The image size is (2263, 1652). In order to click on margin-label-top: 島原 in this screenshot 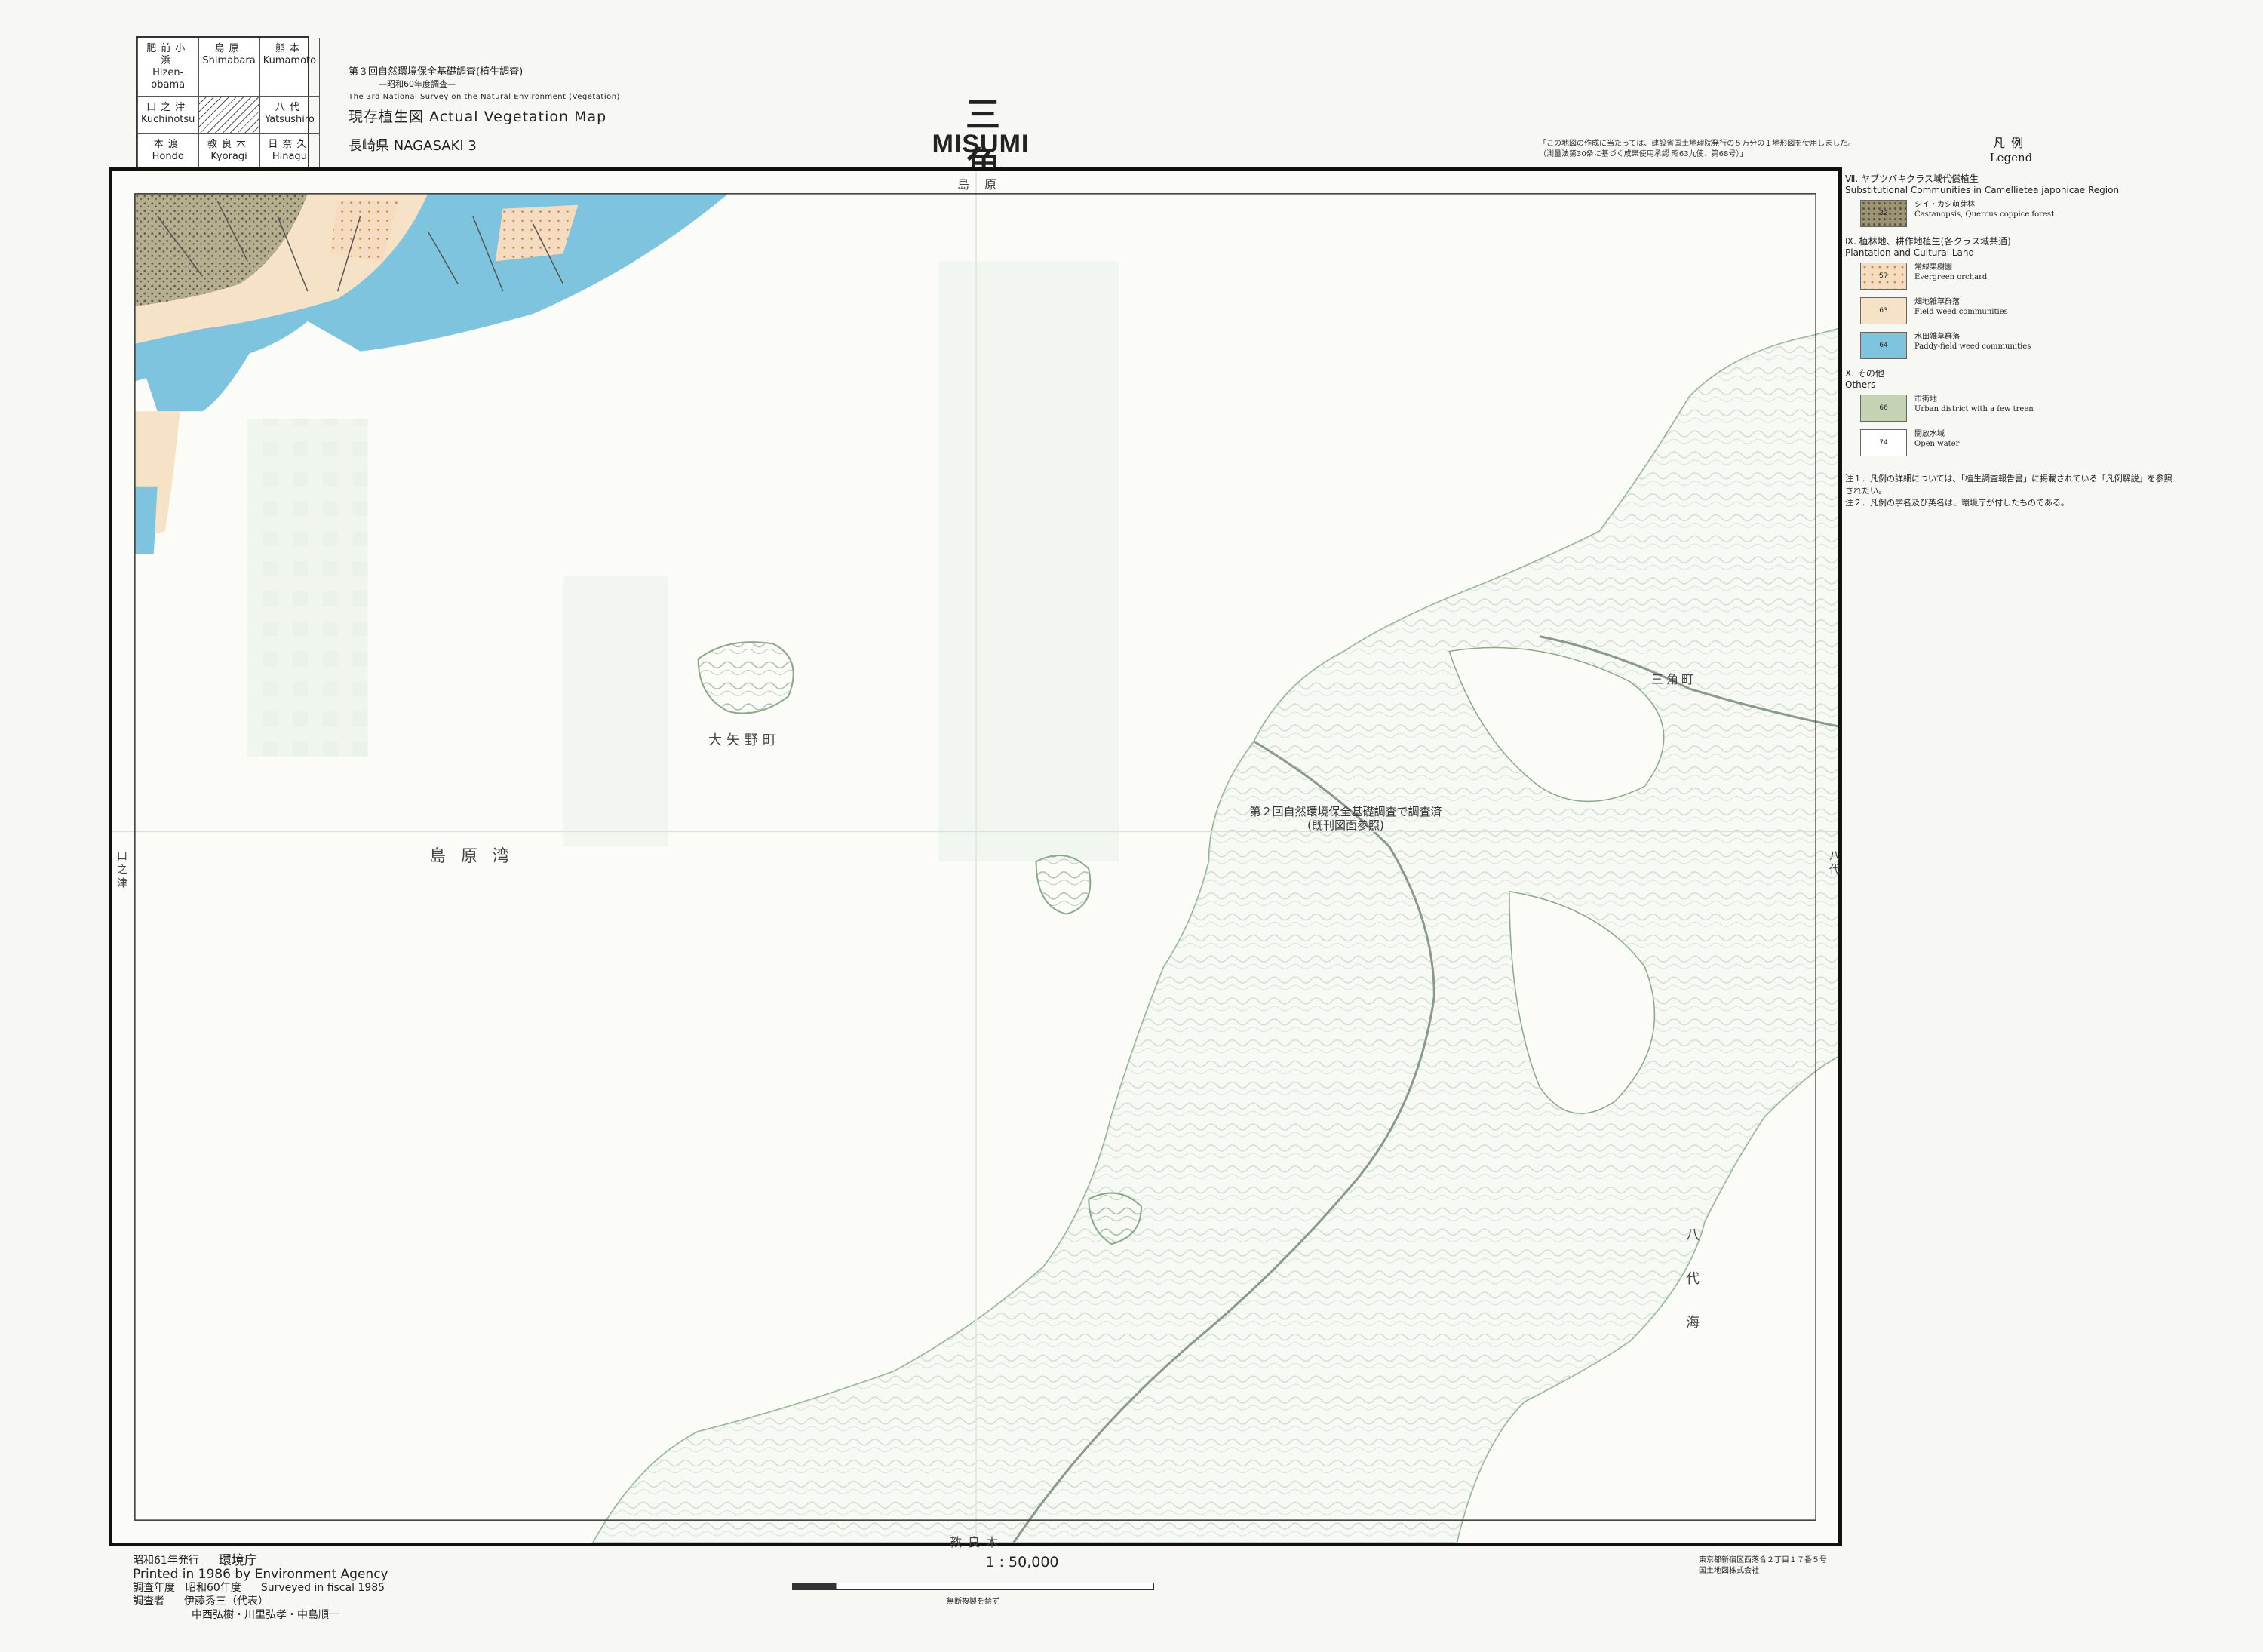, I will do `click(984, 184)`.